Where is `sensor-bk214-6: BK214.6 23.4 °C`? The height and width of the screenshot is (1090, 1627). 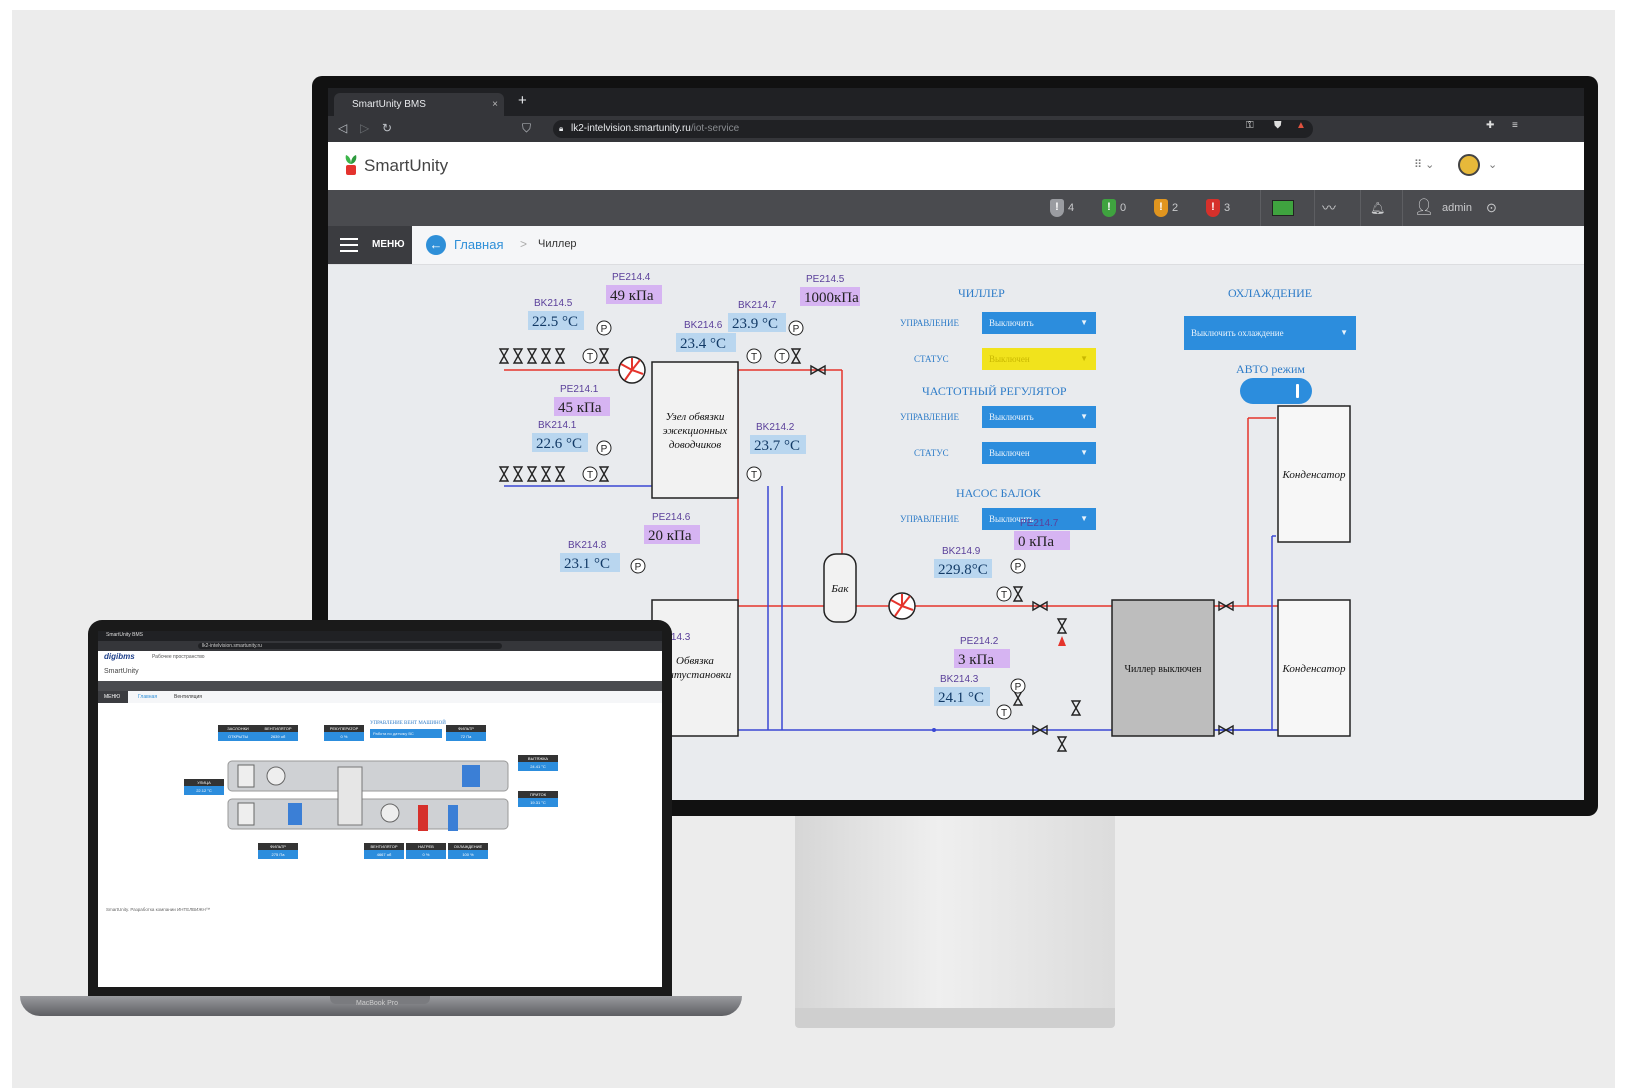 sensor-bk214-6: BK214.6 23.4 °C is located at coordinates (706, 336).